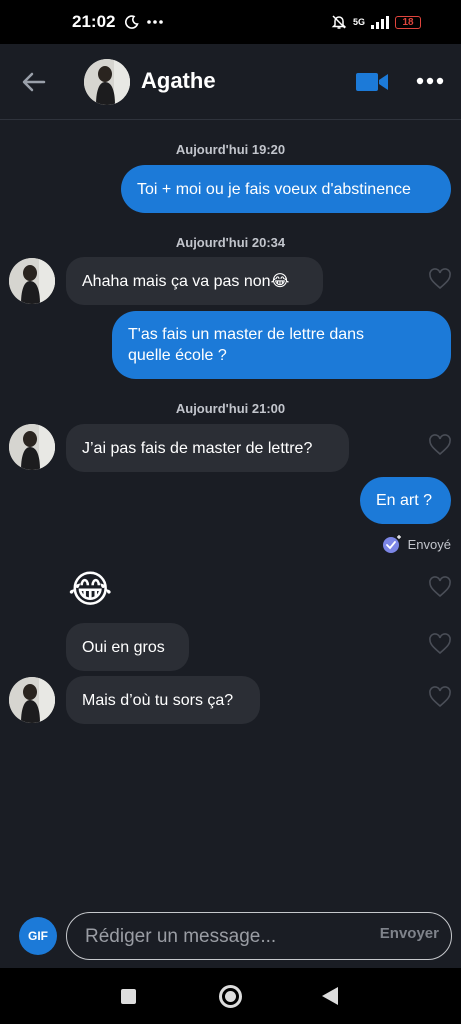 The image size is (461, 1024). What do you see at coordinates (230, 149) in the screenshot?
I see `timestamp: Aujourd'hui 19:20` at bounding box center [230, 149].